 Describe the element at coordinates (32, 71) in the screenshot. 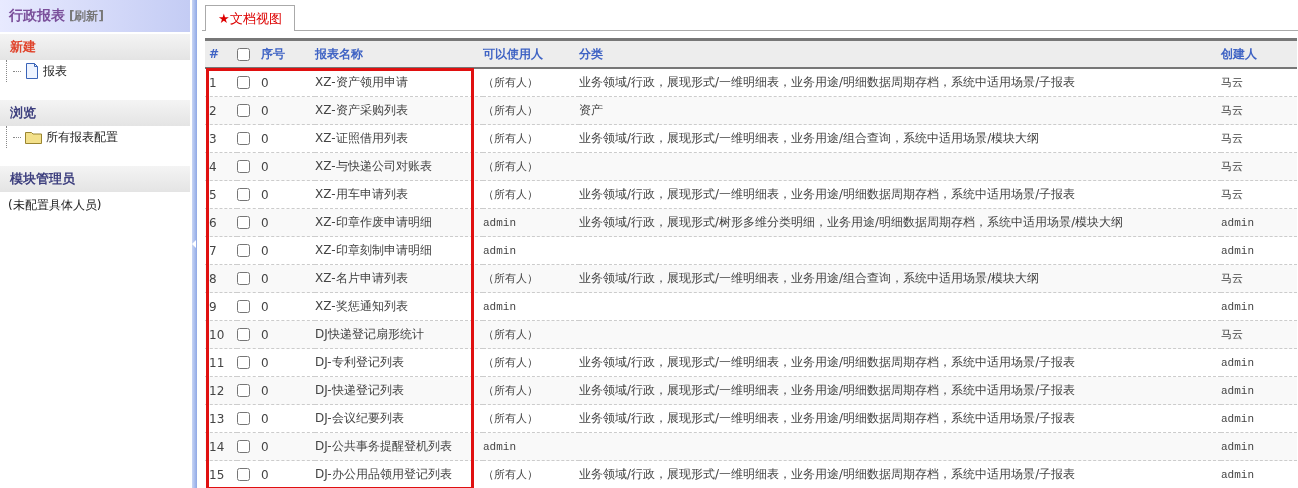

I see `document-icon` at that location.